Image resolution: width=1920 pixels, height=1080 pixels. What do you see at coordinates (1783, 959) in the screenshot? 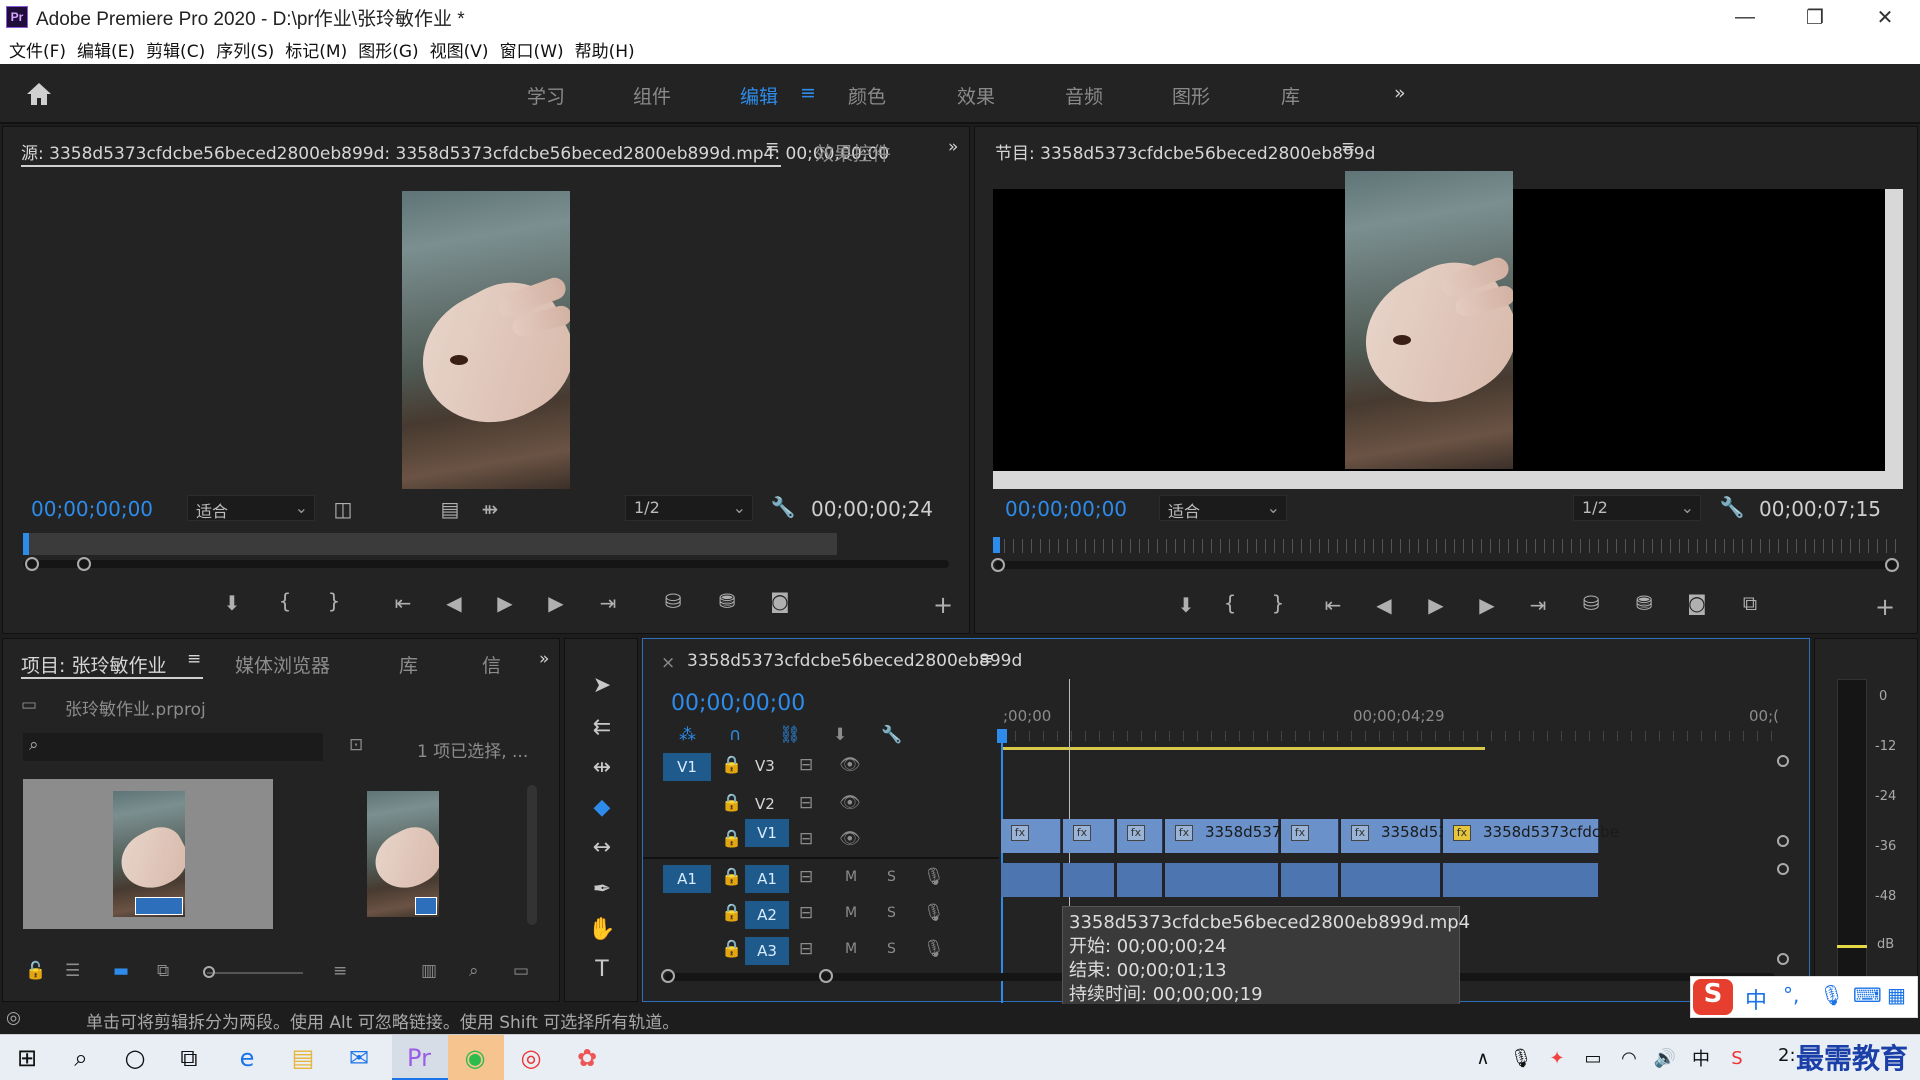
I see `audio-zoom-handle-bottom` at bounding box center [1783, 959].